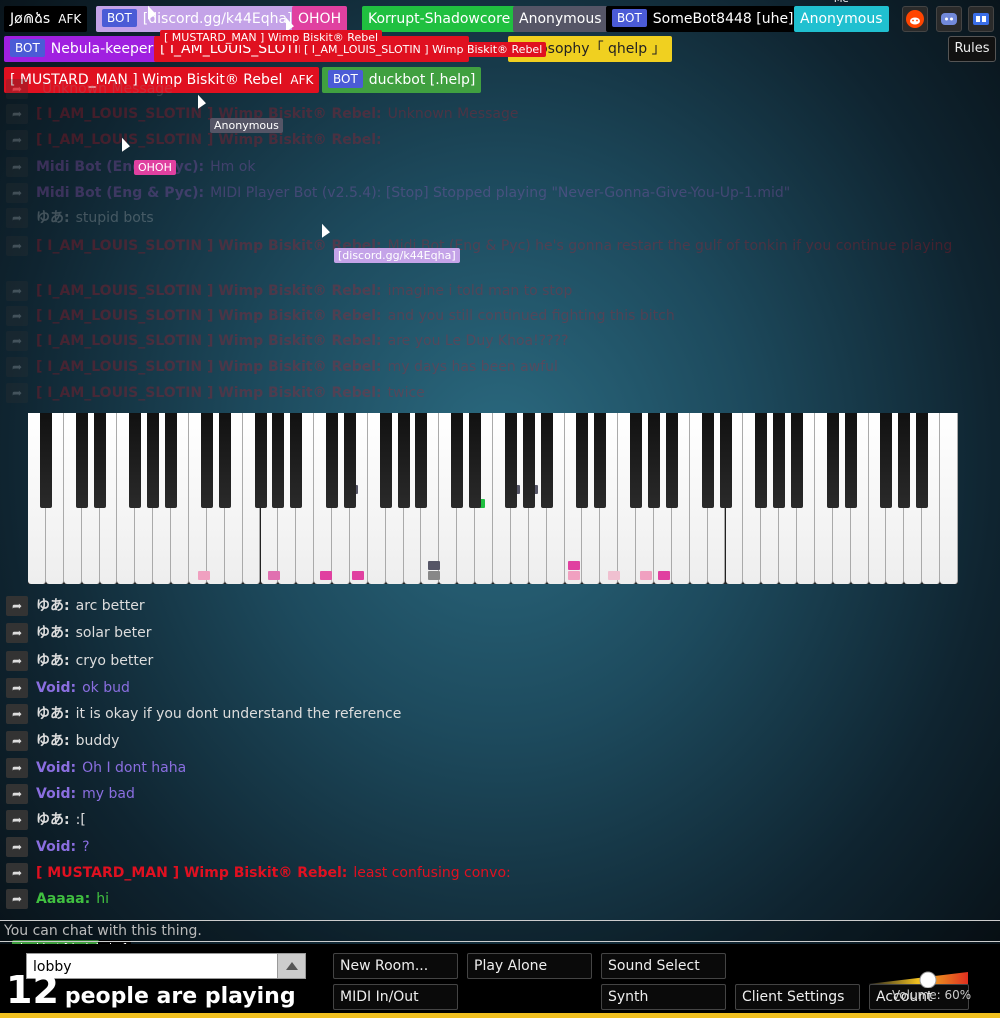 This screenshot has height=1018, width=1000. What do you see at coordinates (981, 19) in the screenshot?
I see `rb-icon` at bounding box center [981, 19].